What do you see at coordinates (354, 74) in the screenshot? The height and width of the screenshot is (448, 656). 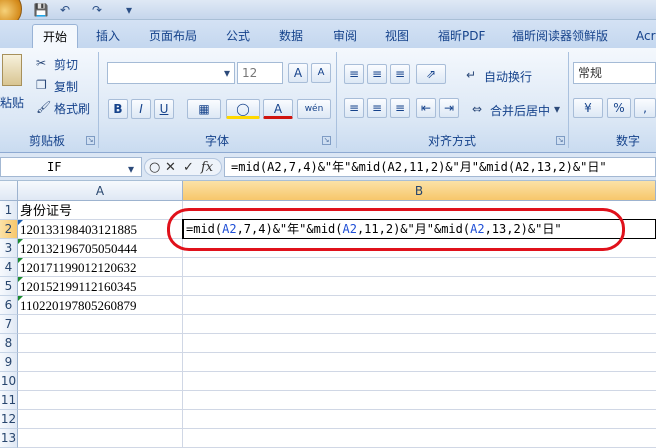 I see `align-top-icon: ≡` at bounding box center [354, 74].